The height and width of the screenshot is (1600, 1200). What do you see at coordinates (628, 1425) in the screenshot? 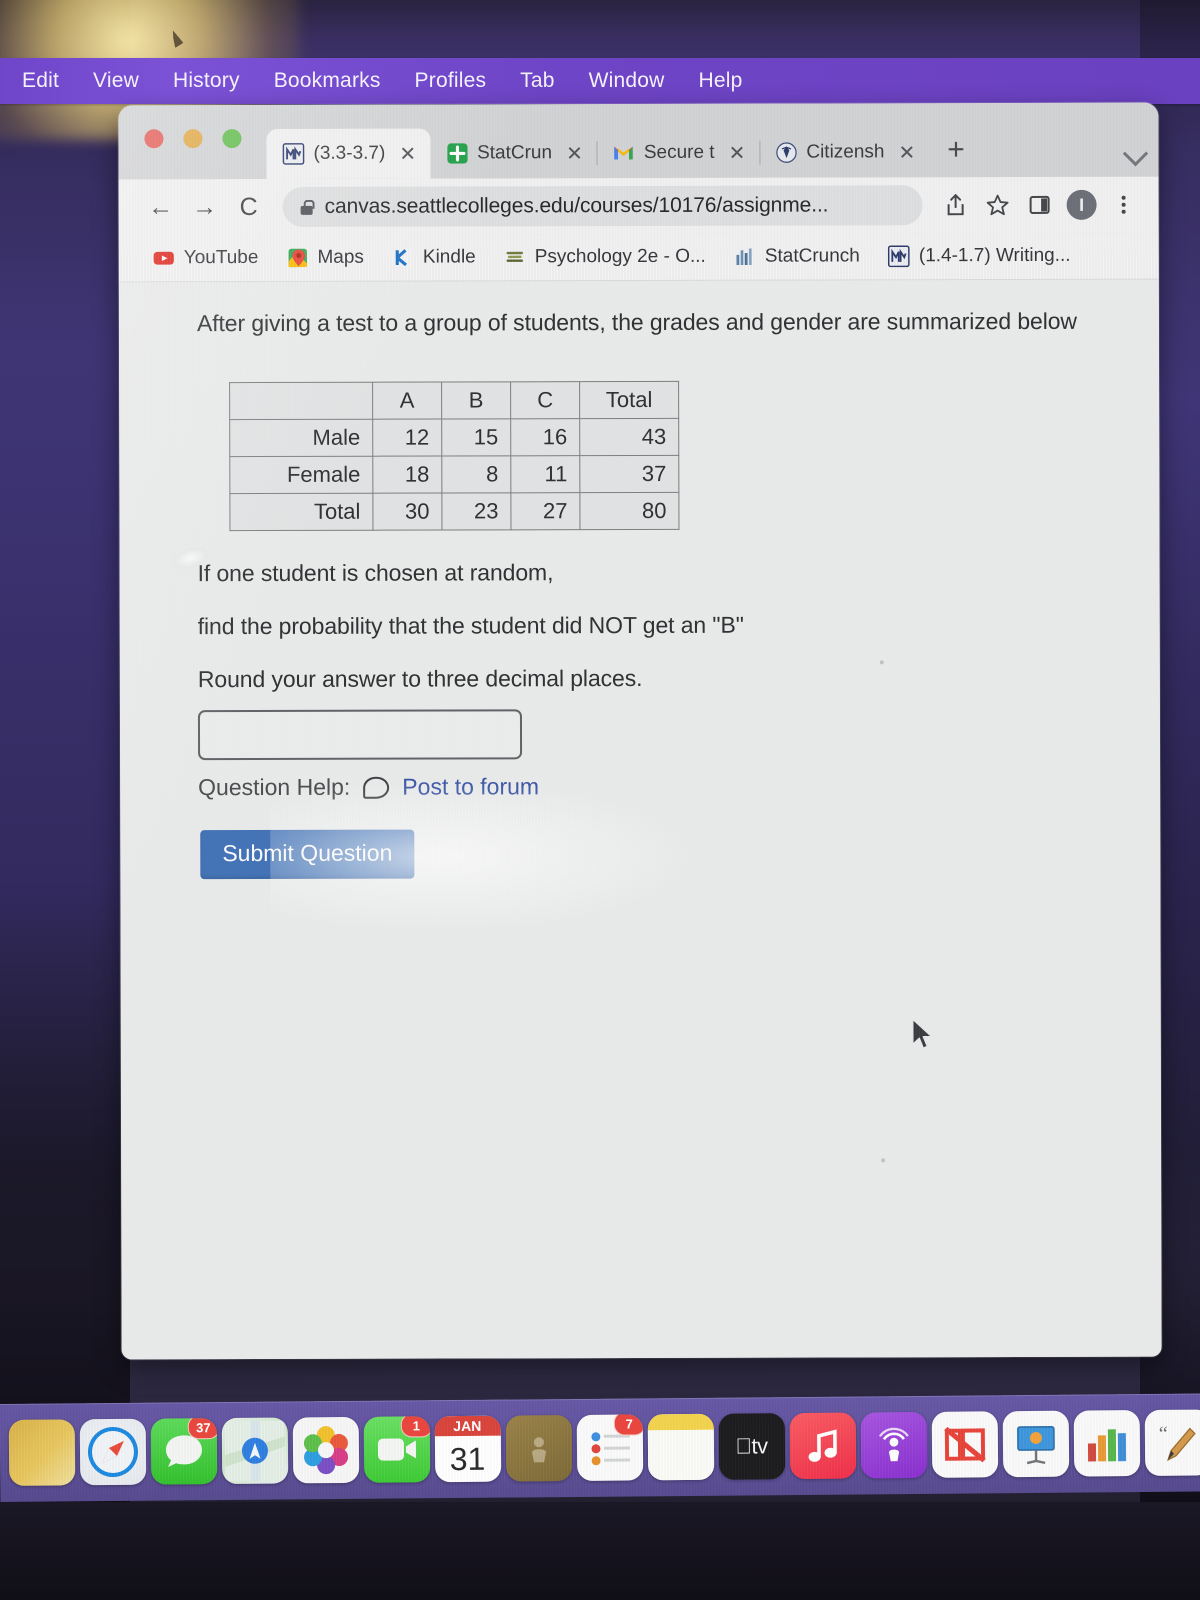
I see `reminders-badge: 7` at bounding box center [628, 1425].